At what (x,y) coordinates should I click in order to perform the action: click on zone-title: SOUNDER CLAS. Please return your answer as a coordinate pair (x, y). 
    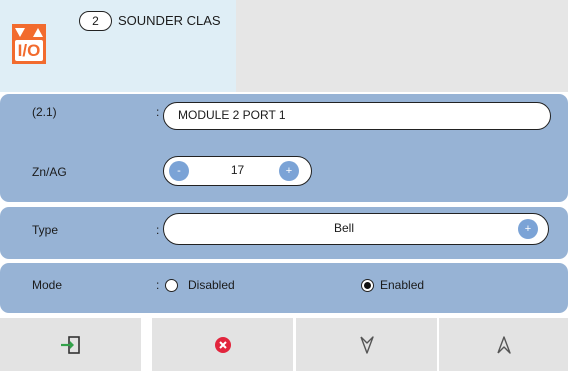
    Looking at the image, I should click on (169, 20).